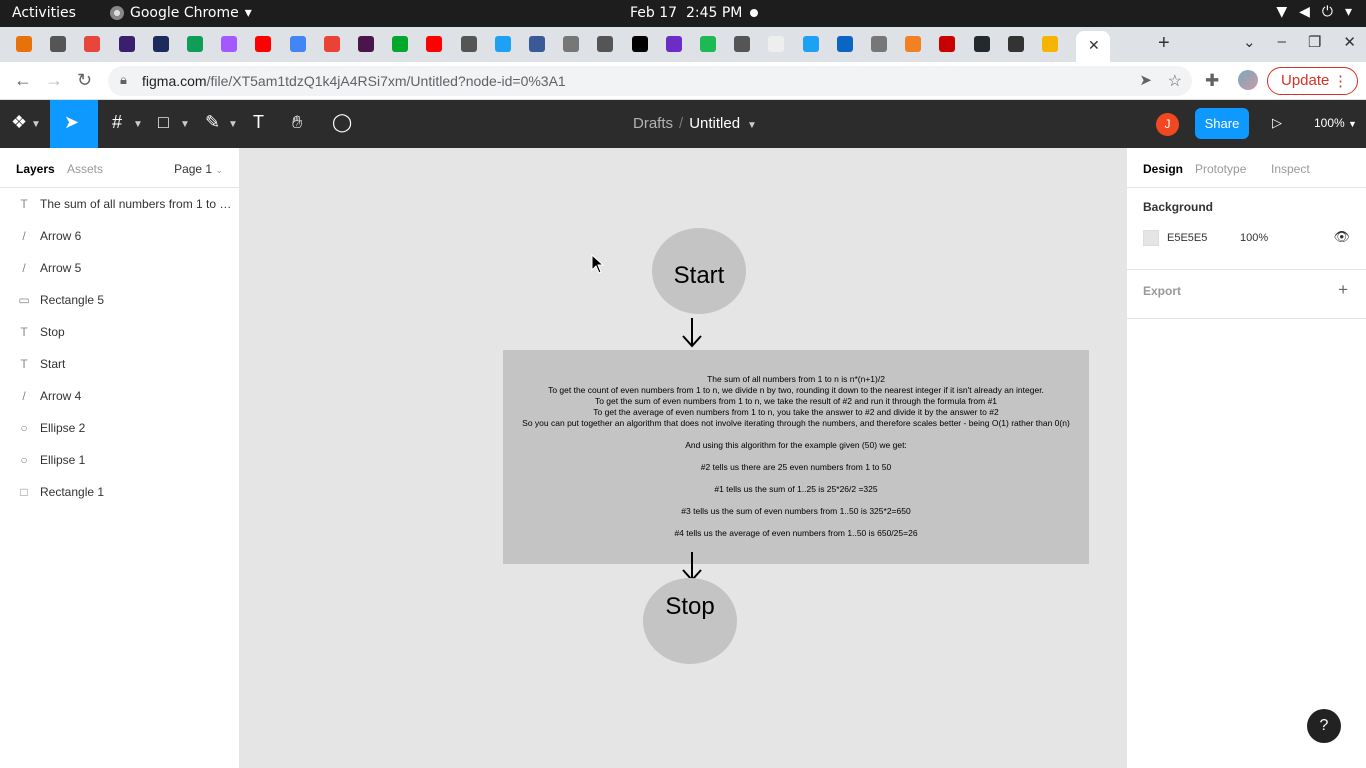 Image resolution: width=1366 pixels, height=768 pixels. Describe the element at coordinates (692, 333) in the screenshot. I see `arrow-down-icon` at that location.